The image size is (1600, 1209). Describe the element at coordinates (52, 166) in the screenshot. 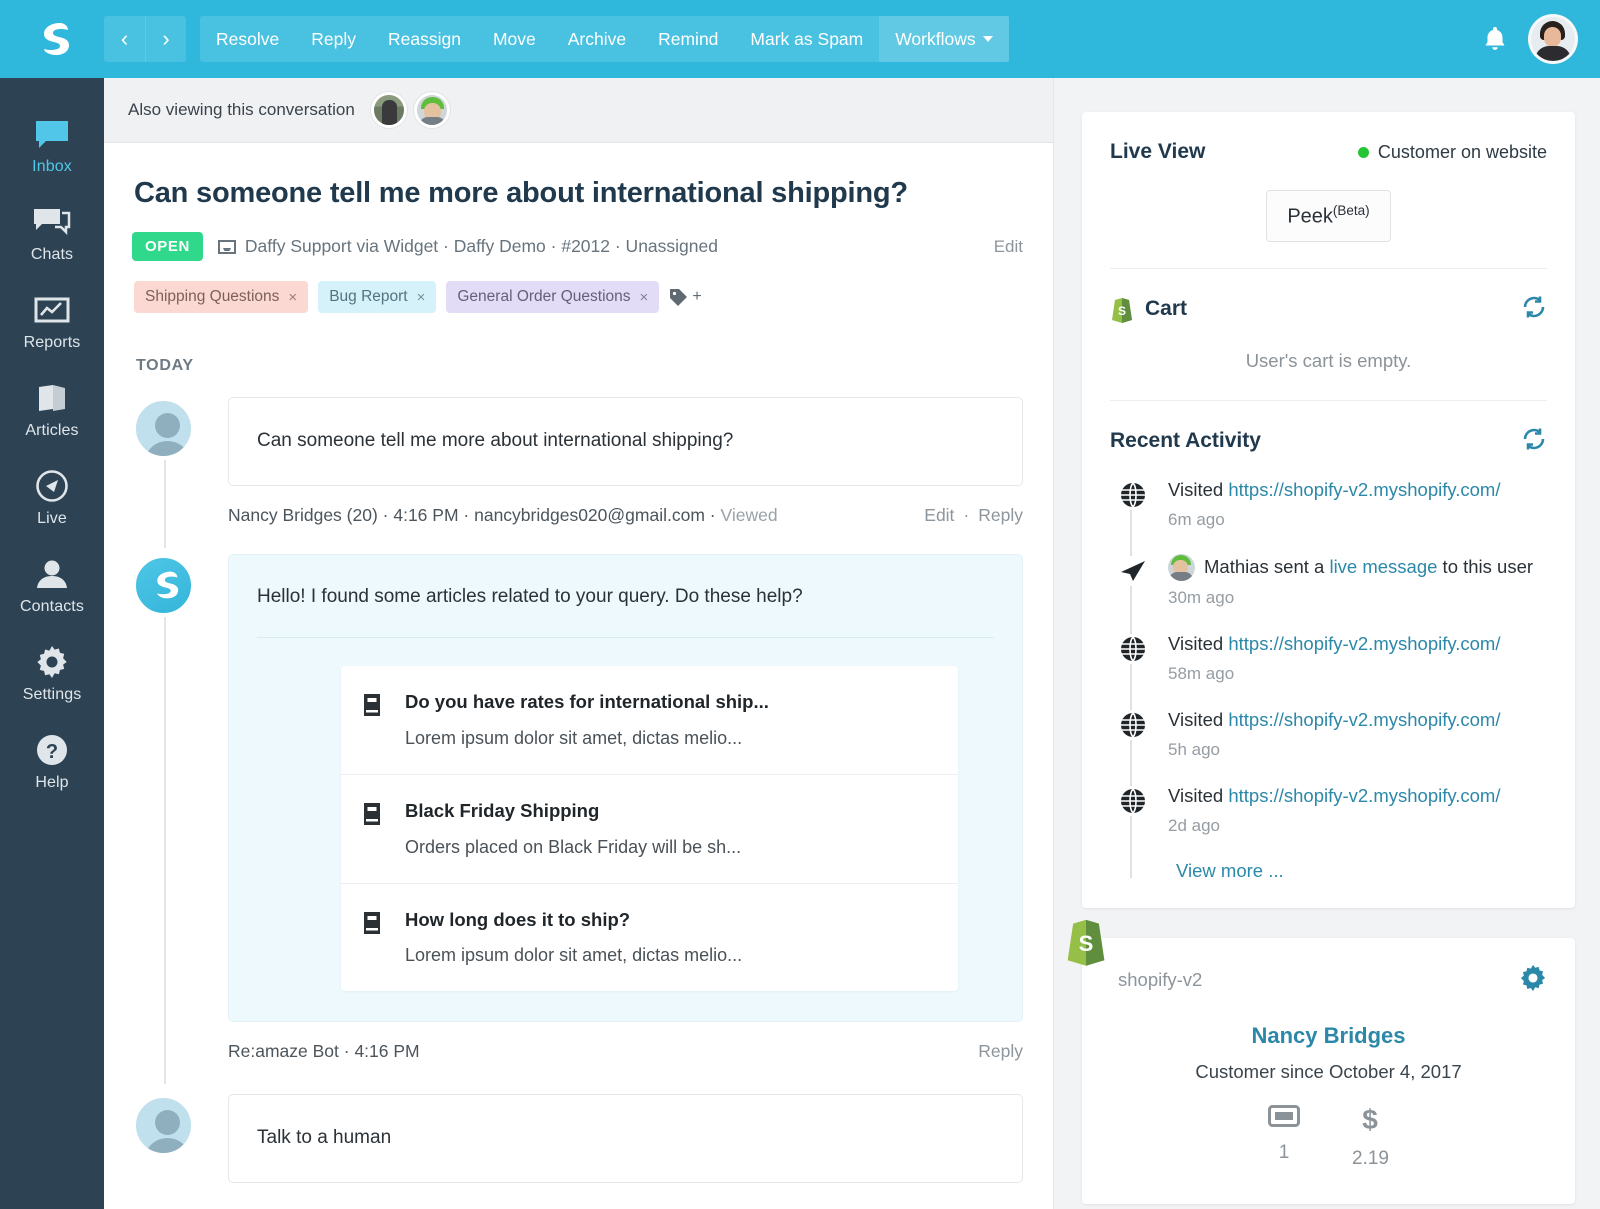

I see `sidebar-label-inbox: Inbox` at that location.